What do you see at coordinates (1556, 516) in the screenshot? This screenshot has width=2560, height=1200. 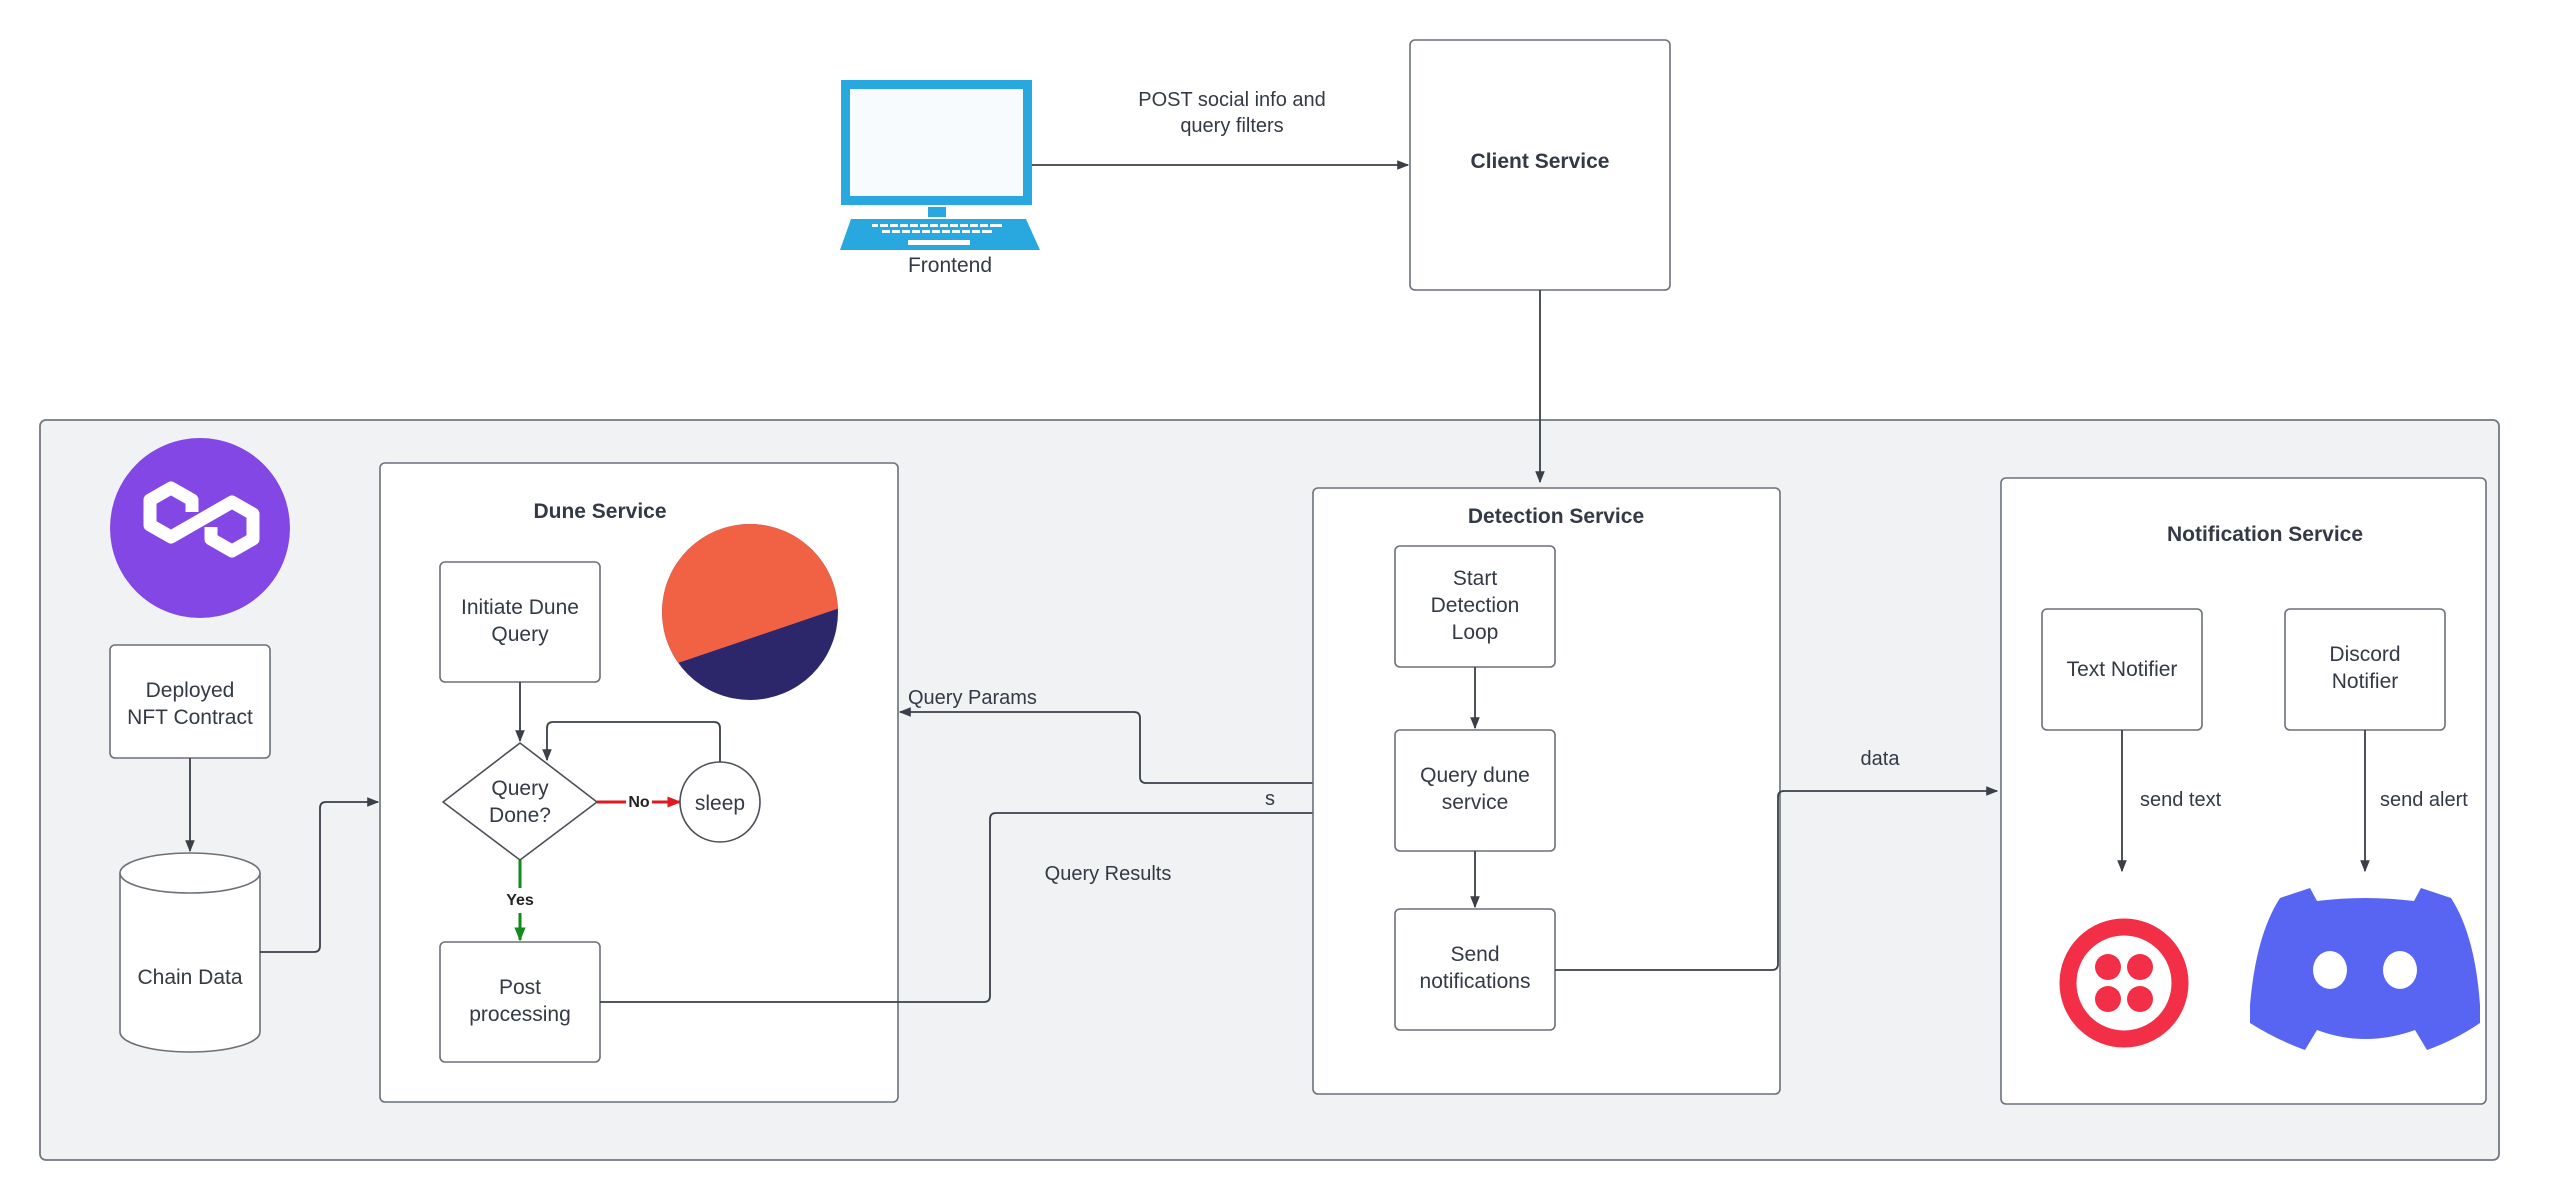 I see `detection-service-title: Detection Service` at bounding box center [1556, 516].